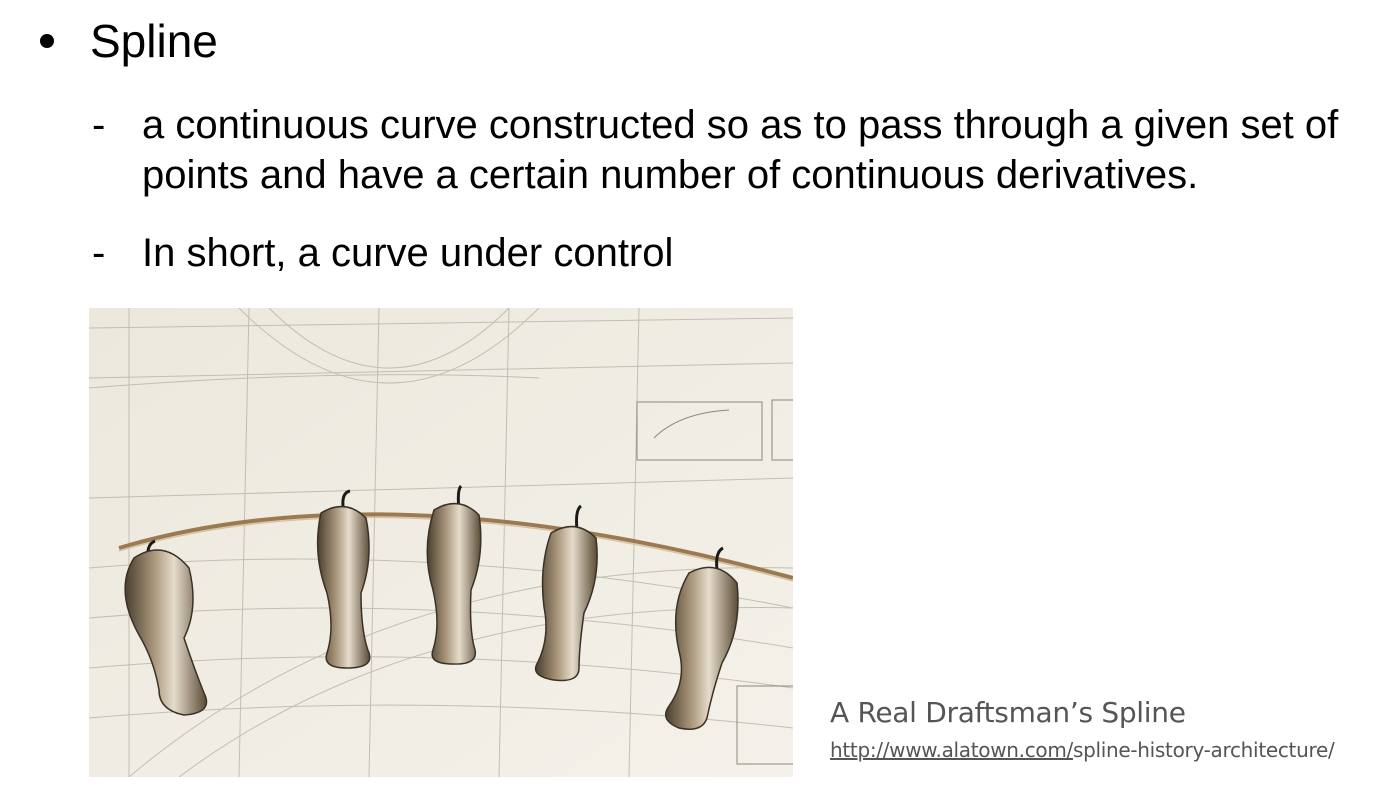  Describe the element at coordinates (1008, 712) in the screenshot. I see `figure-caption: A Real Draftsman’s Spline` at that location.